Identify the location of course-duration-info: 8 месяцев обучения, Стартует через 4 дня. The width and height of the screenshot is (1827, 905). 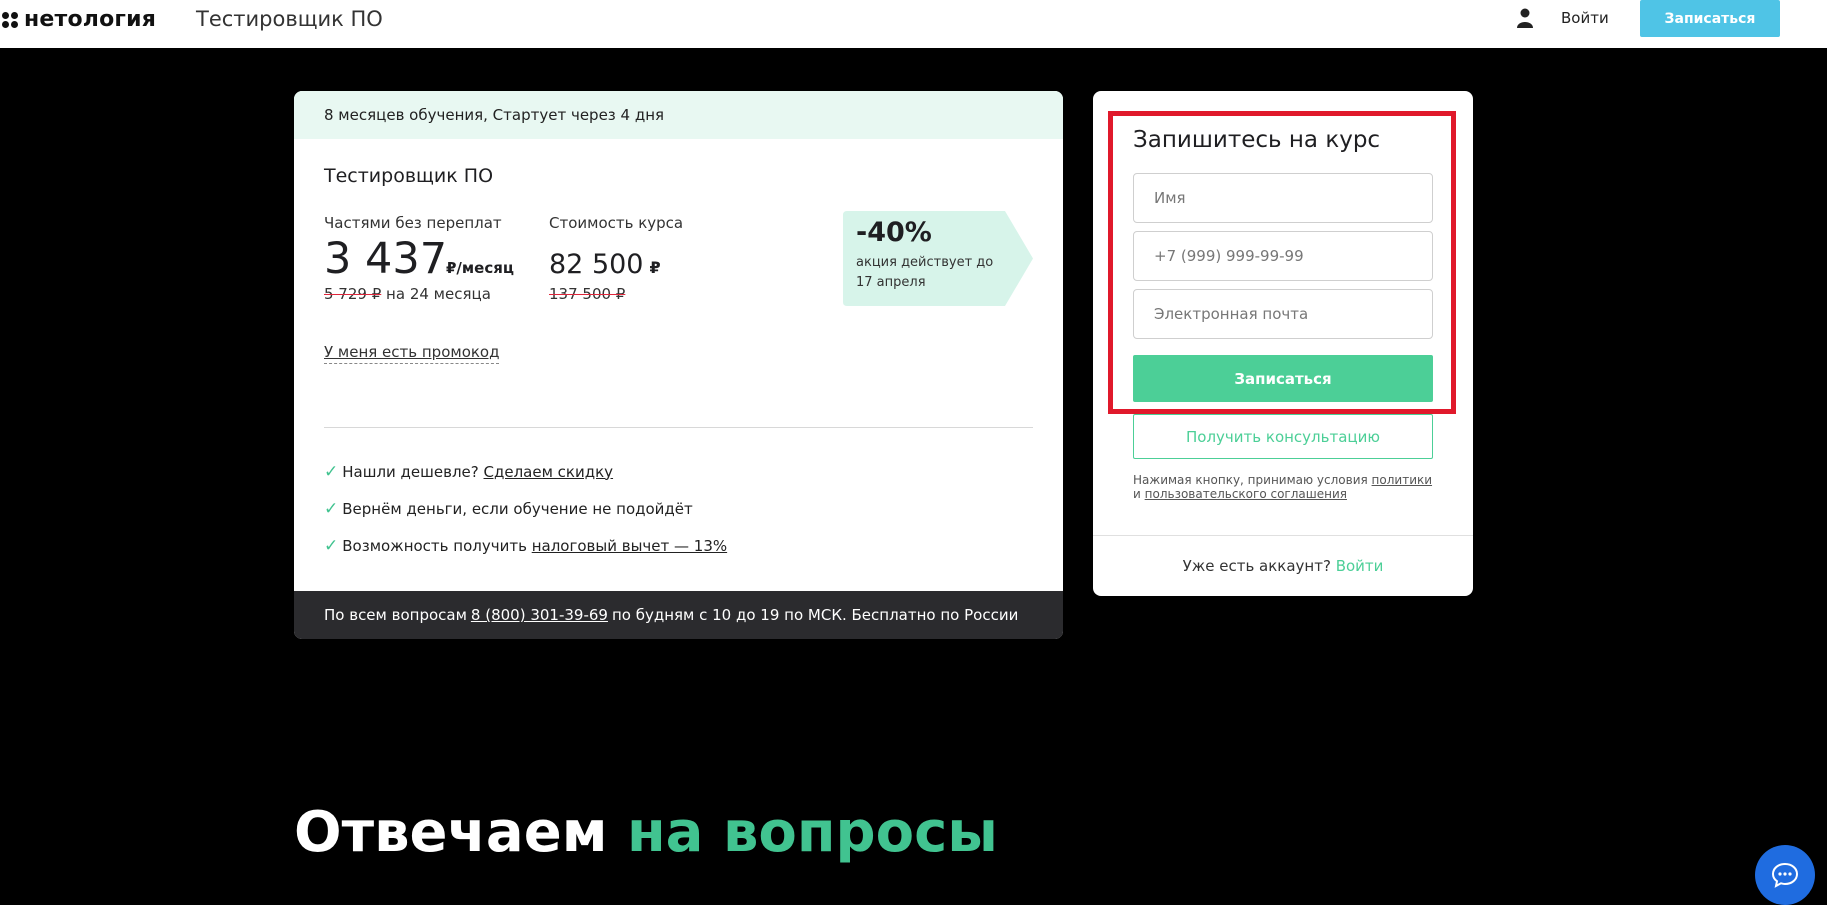
(678, 115).